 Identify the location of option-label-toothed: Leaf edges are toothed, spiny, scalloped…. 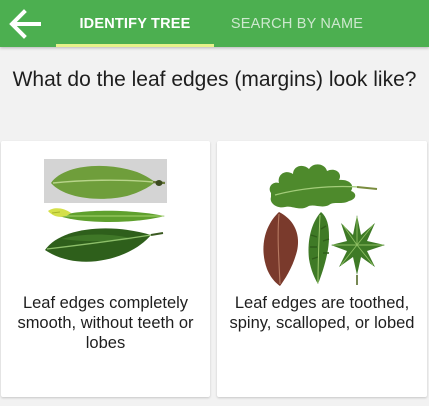
(322, 313).